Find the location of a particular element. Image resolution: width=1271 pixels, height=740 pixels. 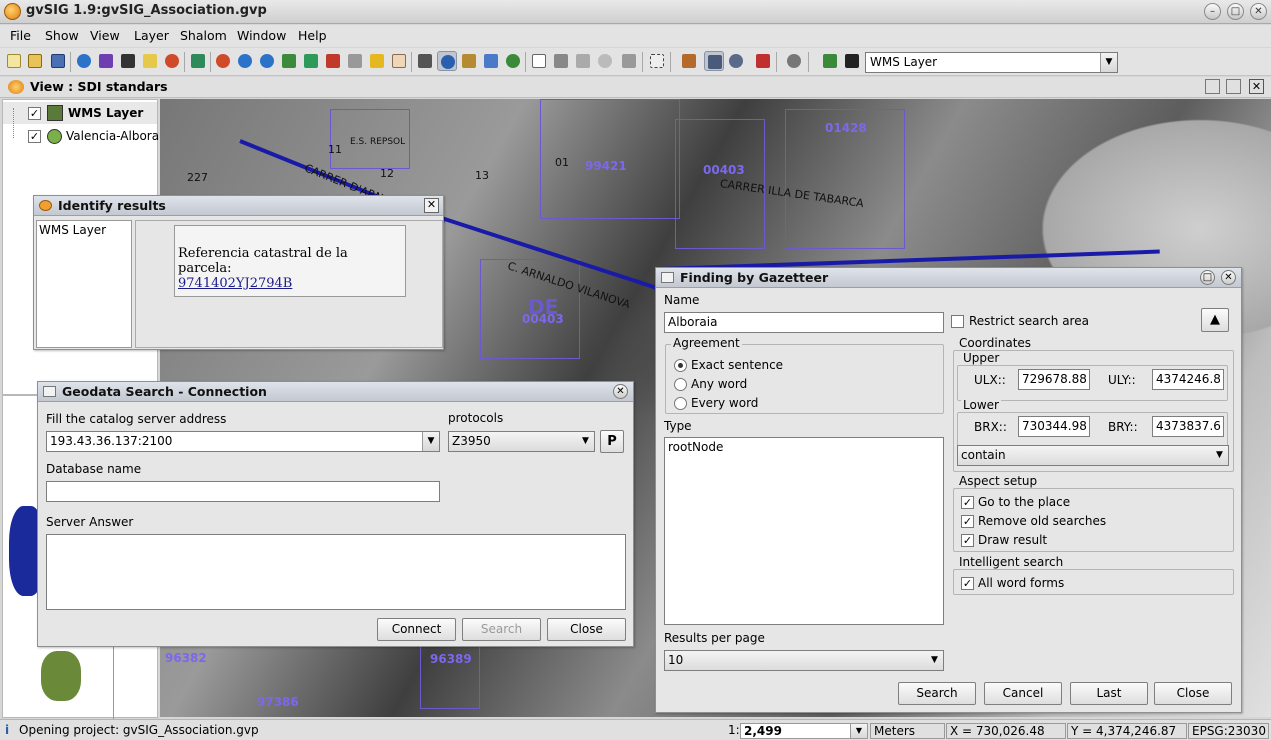

maximize-window-button: □ is located at coordinates (1235, 11).